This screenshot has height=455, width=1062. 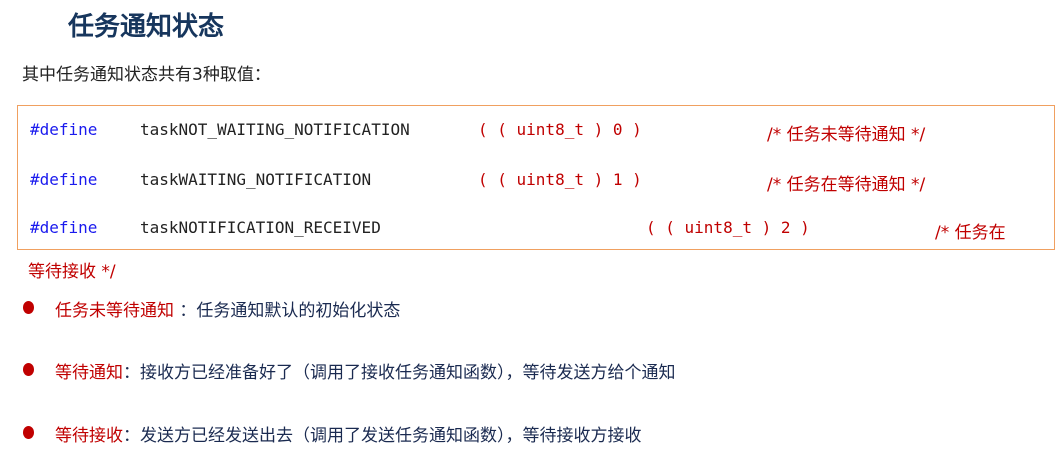 What do you see at coordinates (846, 135) in the screenshot?
I see `define-comment: /* 任务未等待通知 */` at bounding box center [846, 135].